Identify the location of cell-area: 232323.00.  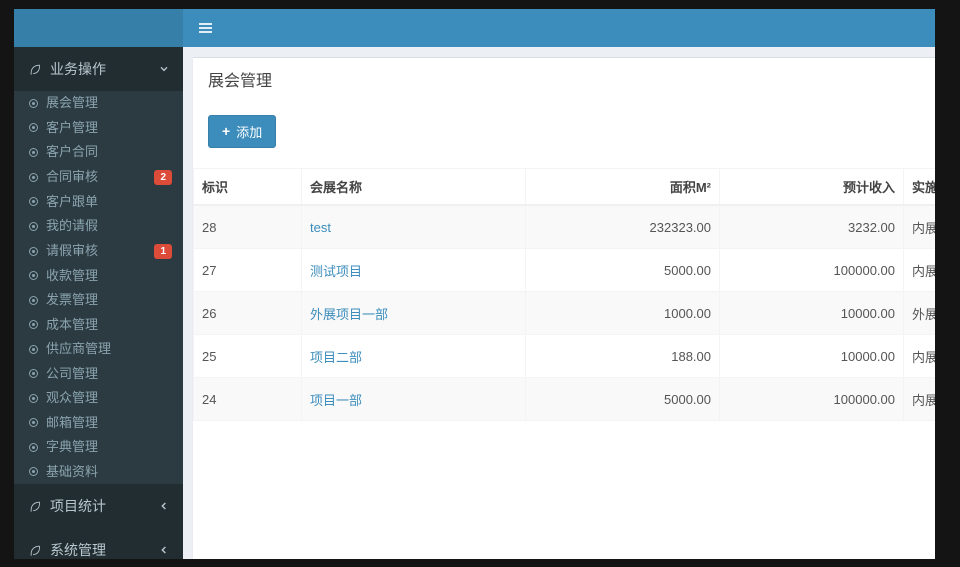
(622, 226).